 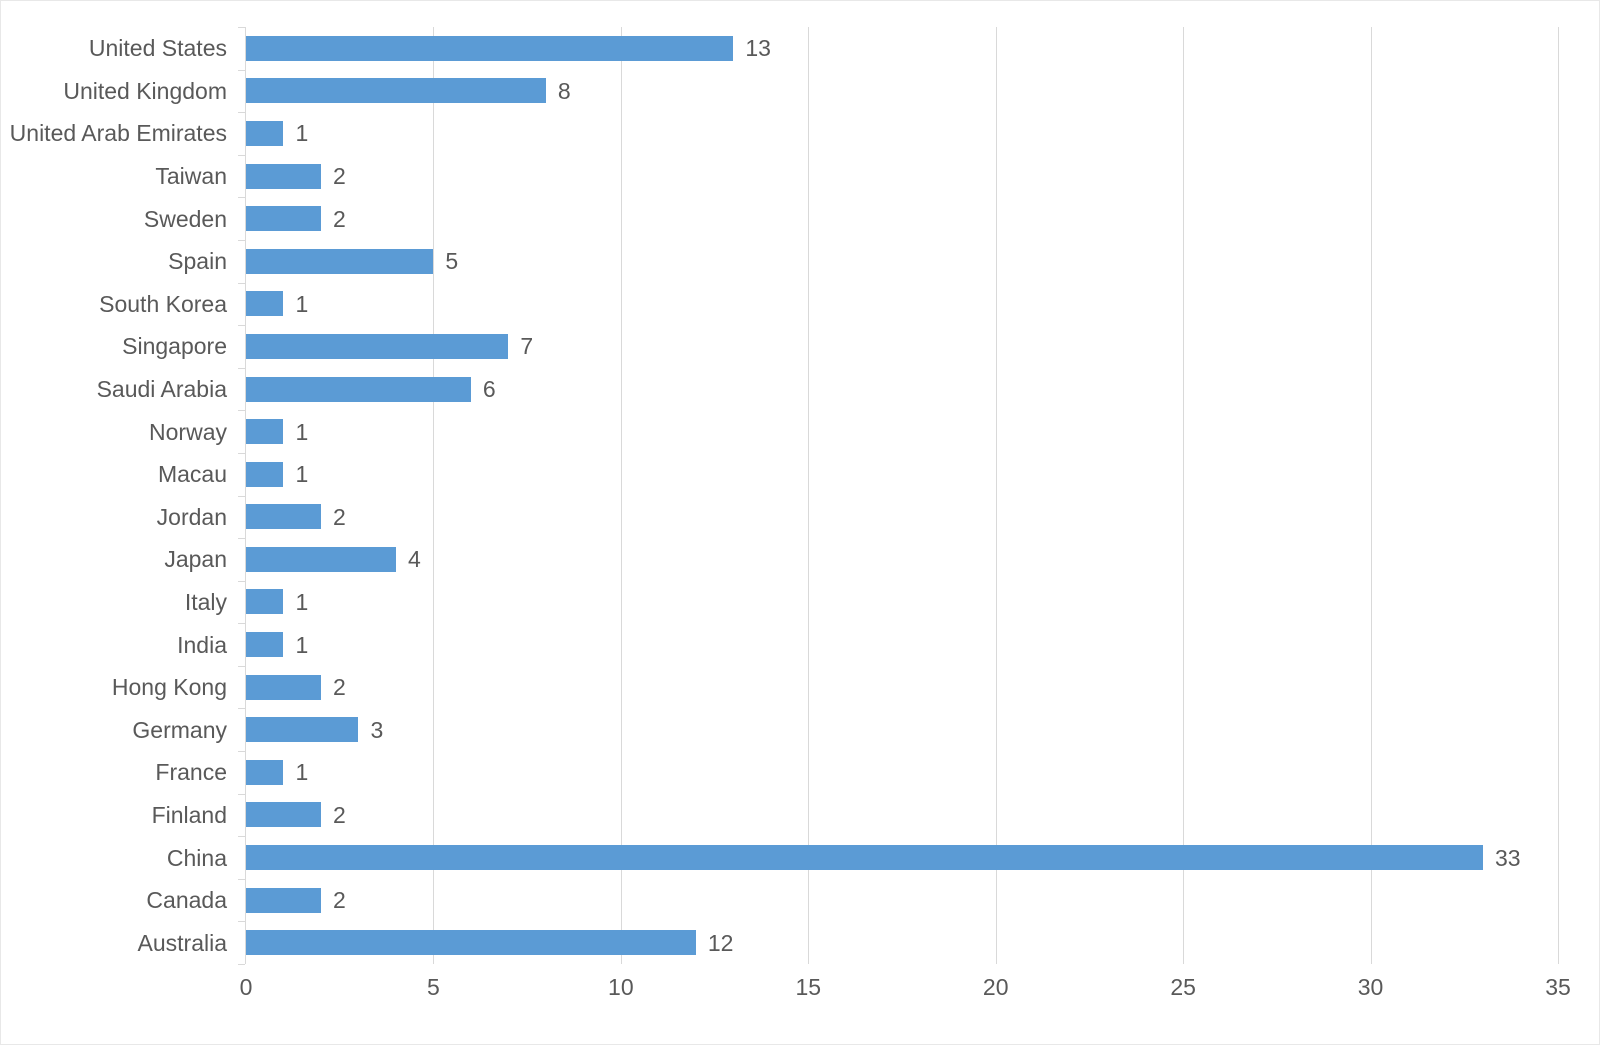 I want to click on category-label-norway: Norway, so click(x=188, y=431).